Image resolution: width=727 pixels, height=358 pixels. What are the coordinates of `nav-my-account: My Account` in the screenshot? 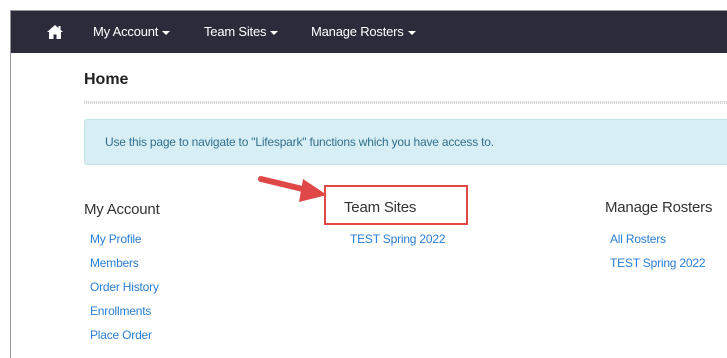 It's located at (132, 32).